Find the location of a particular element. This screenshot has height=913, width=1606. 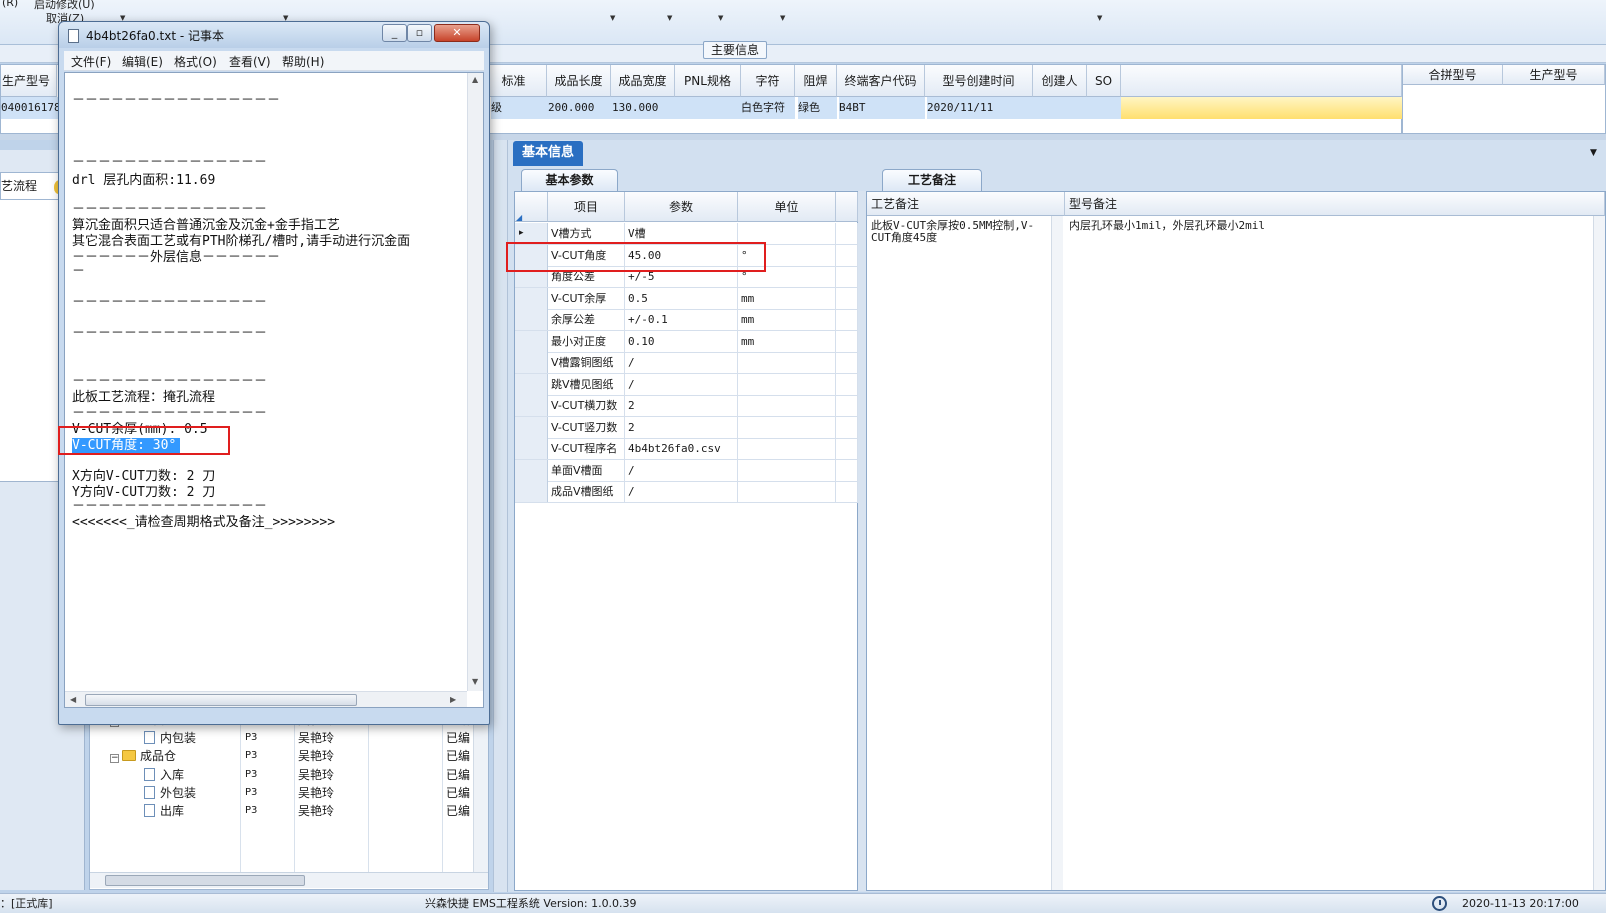

col-header-unit: 单位 is located at coordinates (787, 207).